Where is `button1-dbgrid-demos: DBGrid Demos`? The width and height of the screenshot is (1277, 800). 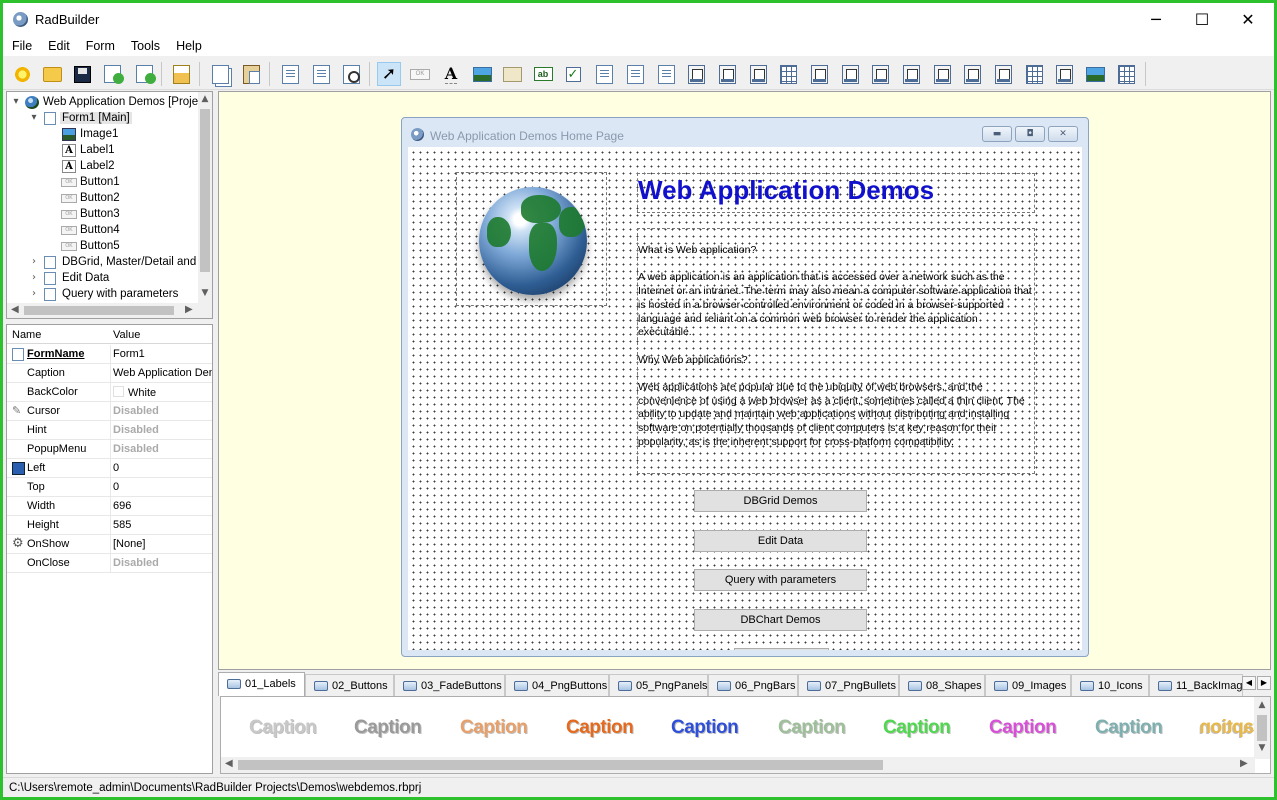 button1-dbgrid-demos: DBGrid Demos is located at coordinates (780, 501).